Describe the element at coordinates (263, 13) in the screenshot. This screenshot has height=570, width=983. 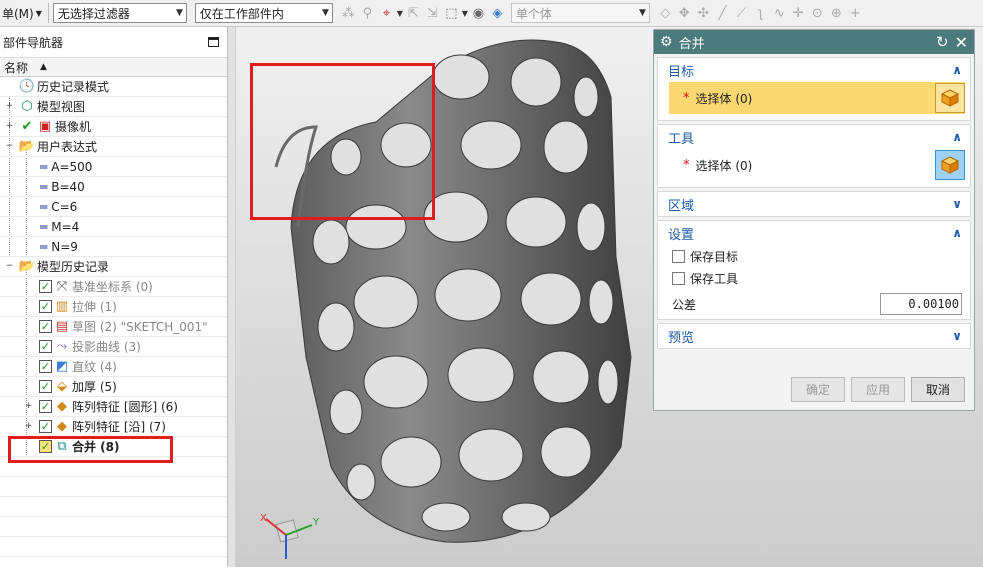
I see `scope-filter-select: 仅在工作部件内 ▼` at that location.